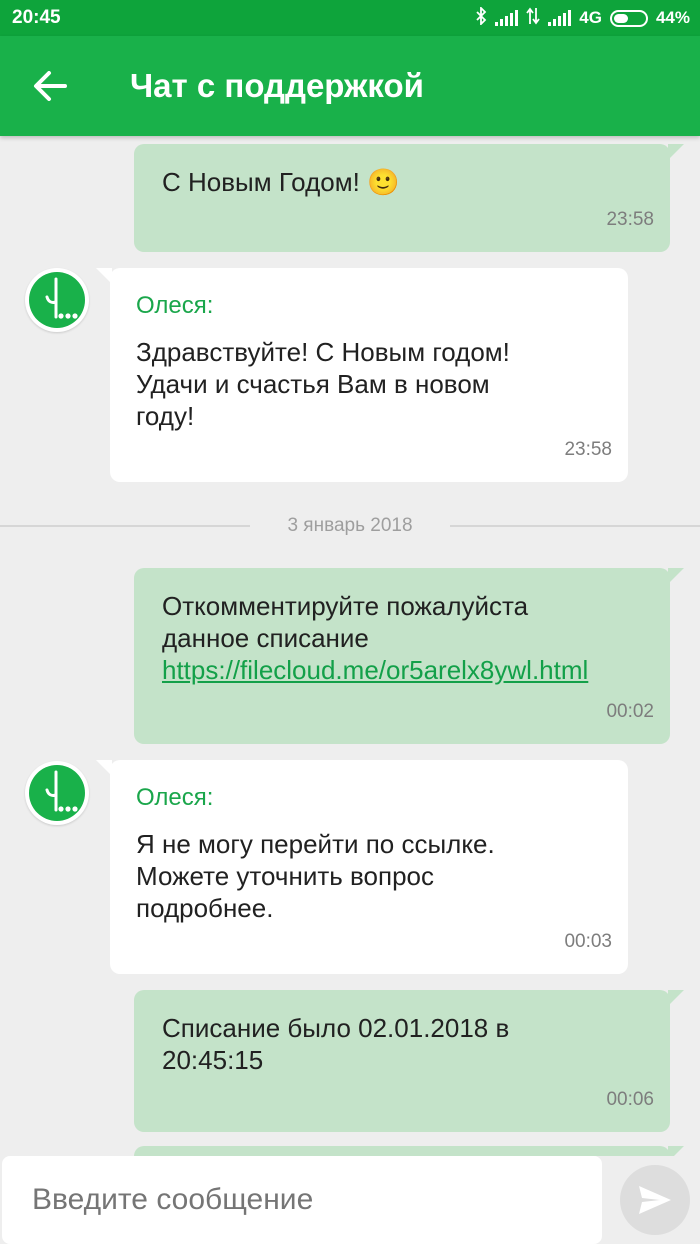 The height and width of the screenshot is (1244, 700). Describe the element at coordinates (402, 670) in the screenshot. I see `message-link: https://filecloud.me/or5arelx8ywl.html` at that location.